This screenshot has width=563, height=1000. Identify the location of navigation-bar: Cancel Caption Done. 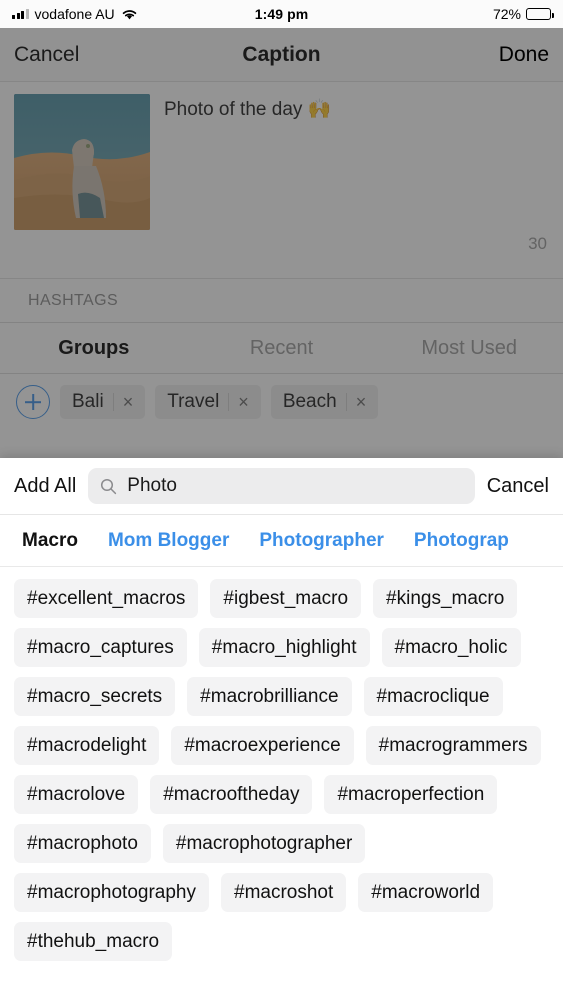
(281, 55).